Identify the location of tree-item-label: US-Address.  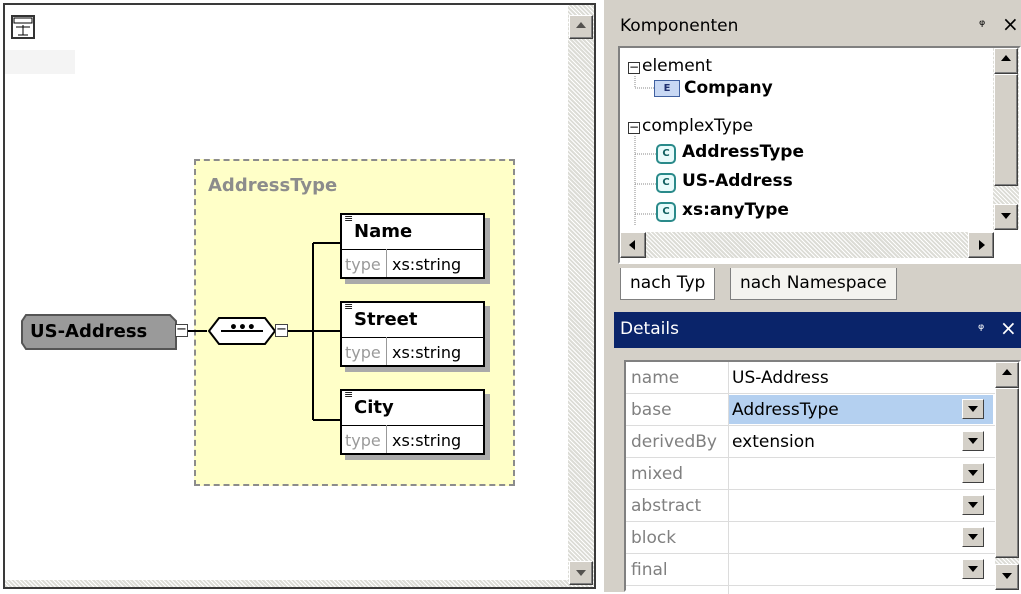
(737, 181).